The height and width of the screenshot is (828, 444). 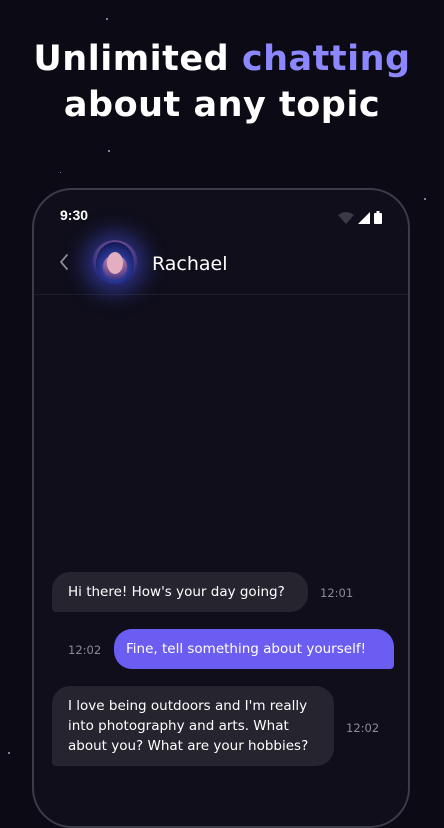 I want to click on avatar-face, so click(x=115, y=263).